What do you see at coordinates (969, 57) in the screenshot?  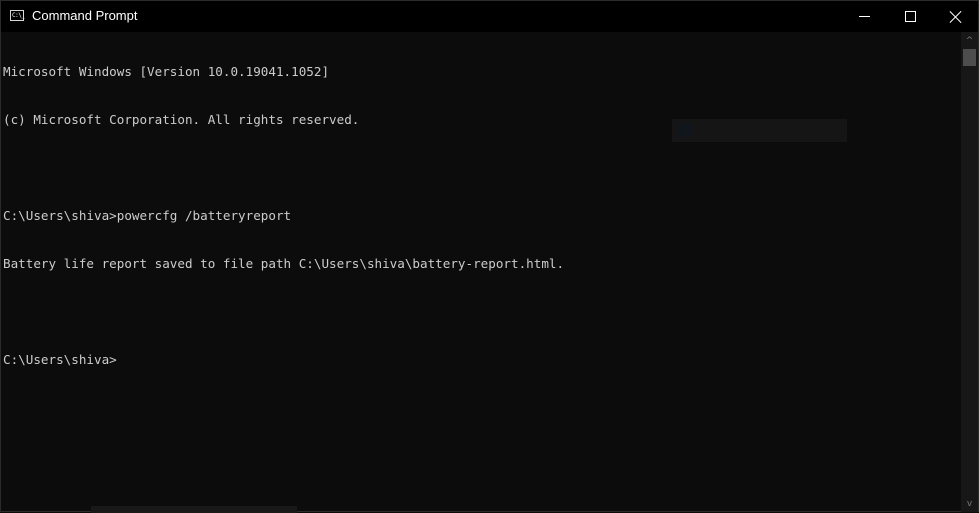 I see `scrollbar-thumb` at bounding box center [969, 57].